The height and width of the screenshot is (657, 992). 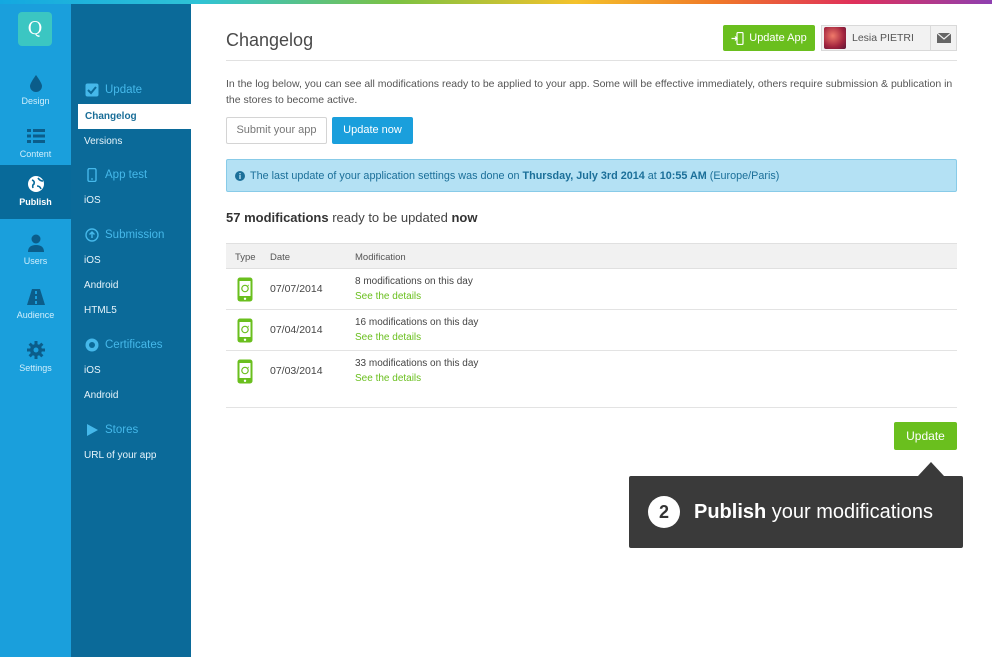 I want to click on modifications-count: 57 modifications ready to be updated now, so click(x=351, y=217).